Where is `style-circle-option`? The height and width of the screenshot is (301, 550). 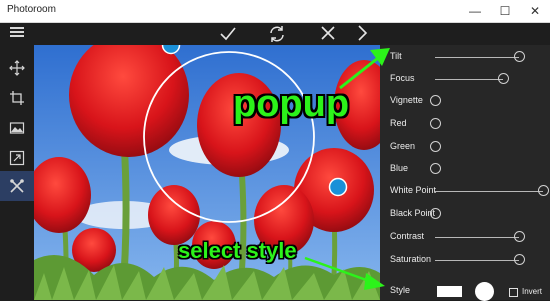 style-circle-option is located at coordinates (484, 291).